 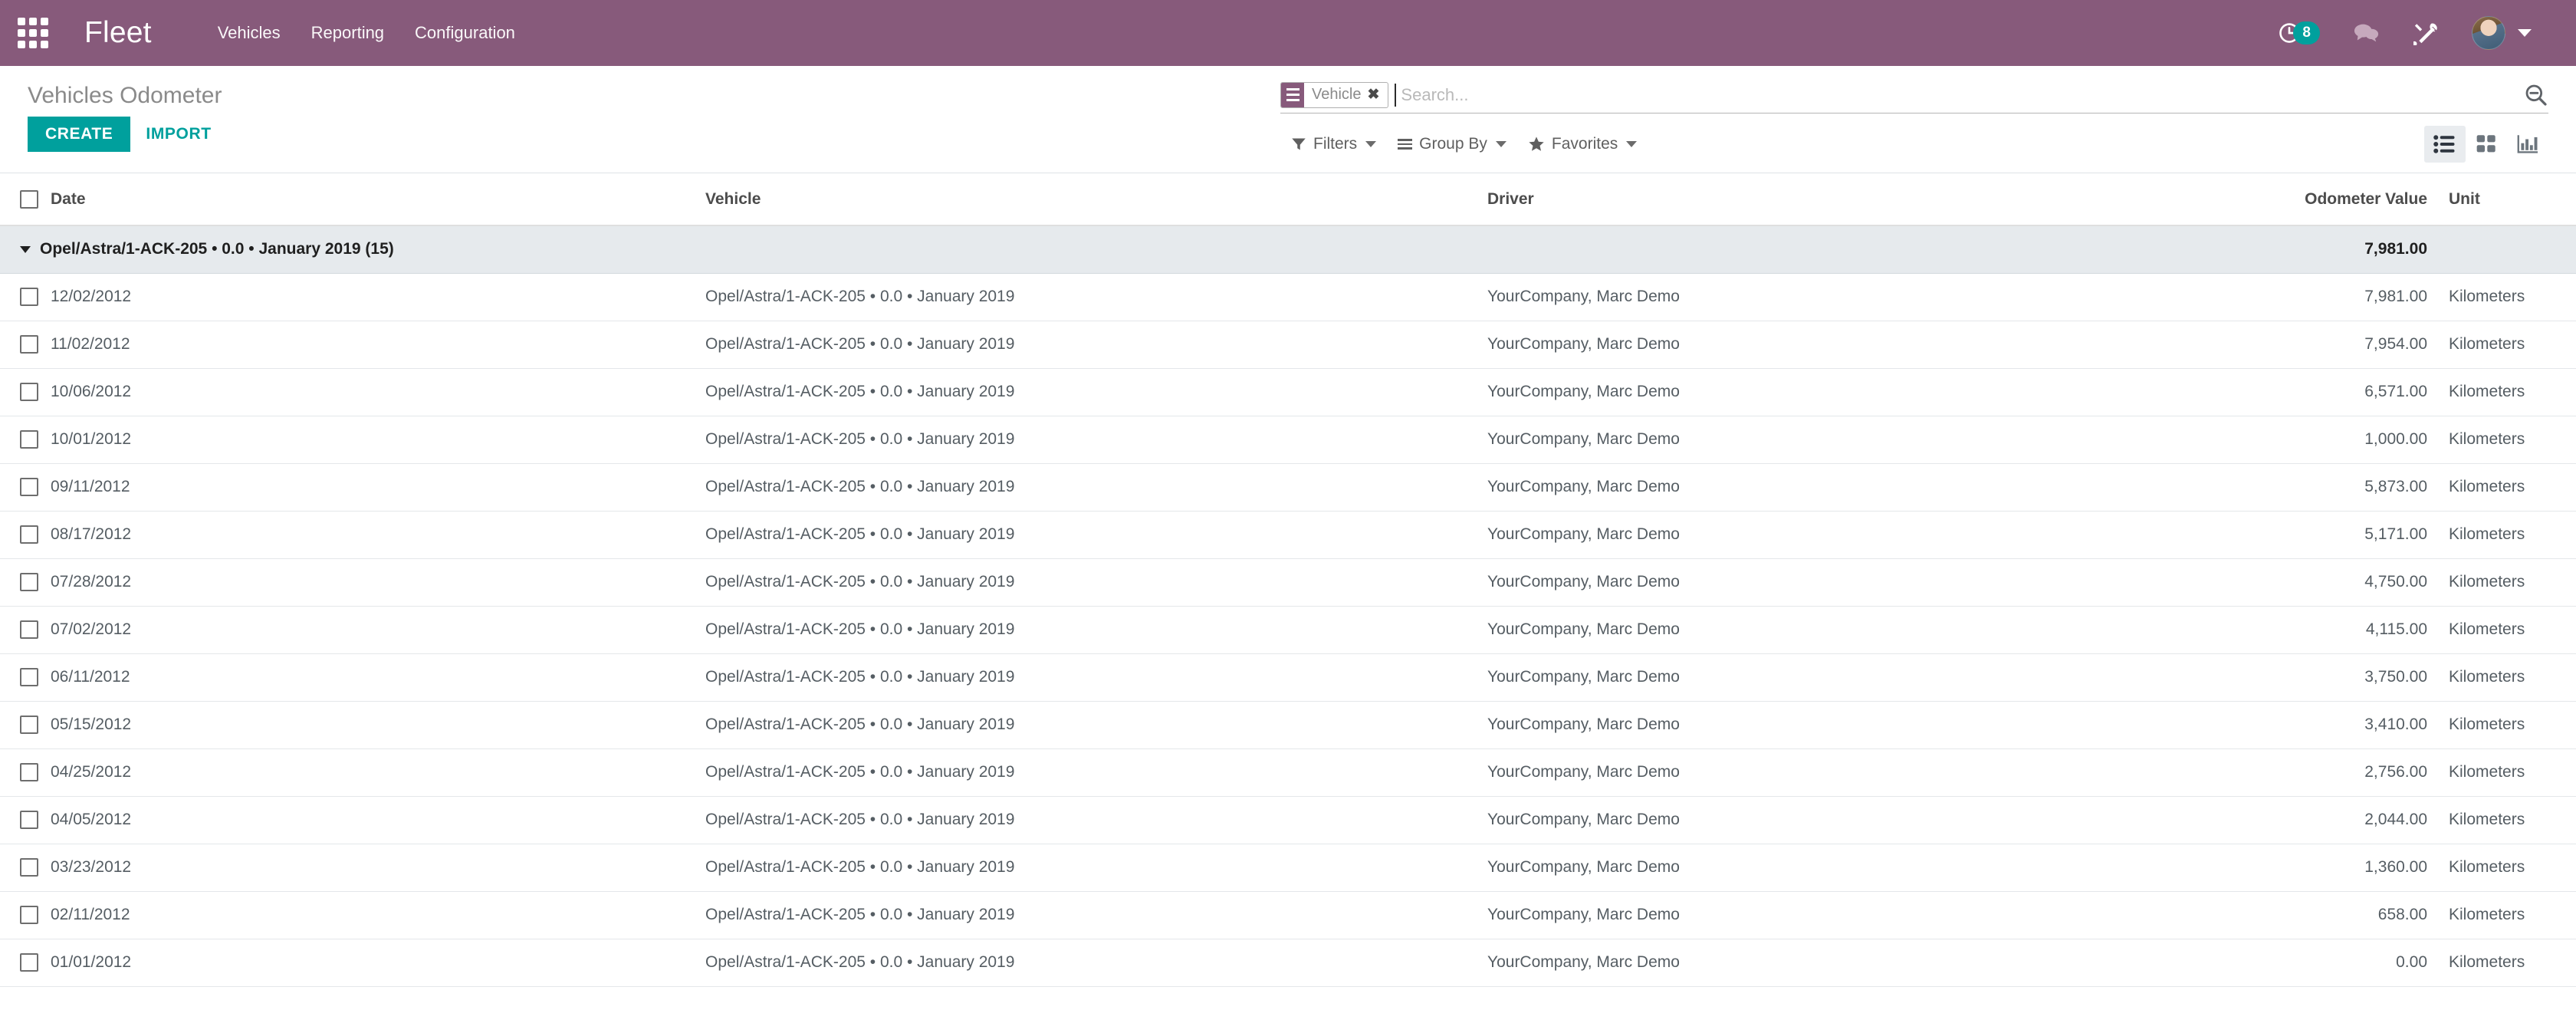 I want to click on avatar, so click(x=2489, y=33).